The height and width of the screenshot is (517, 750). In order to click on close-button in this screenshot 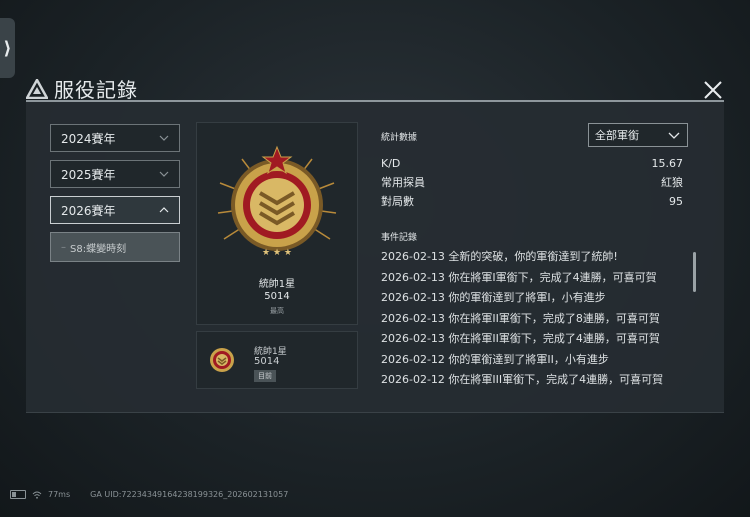, I will do `click(713, 90)`.